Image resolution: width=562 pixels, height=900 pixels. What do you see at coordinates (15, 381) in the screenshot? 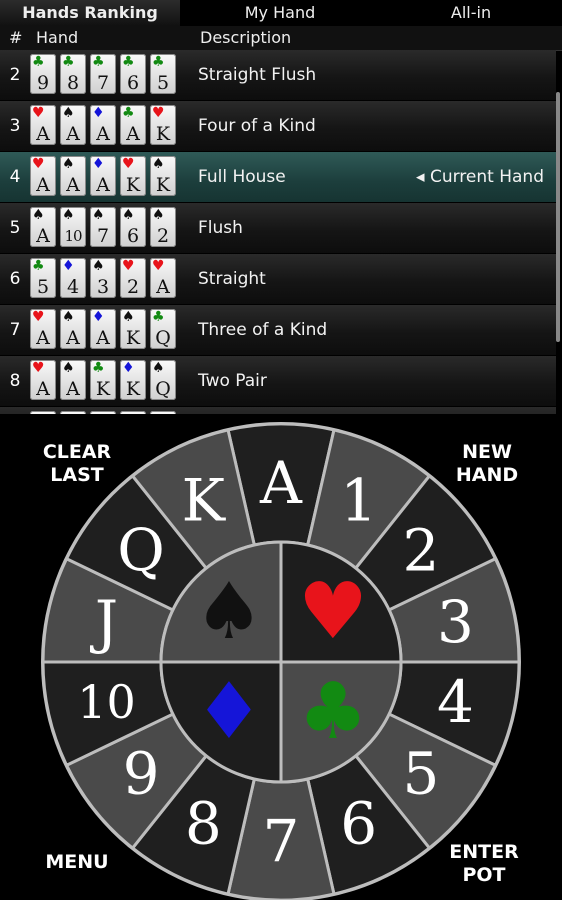
I see `hand-rank-number: 8` at bounding box center [15, 381].